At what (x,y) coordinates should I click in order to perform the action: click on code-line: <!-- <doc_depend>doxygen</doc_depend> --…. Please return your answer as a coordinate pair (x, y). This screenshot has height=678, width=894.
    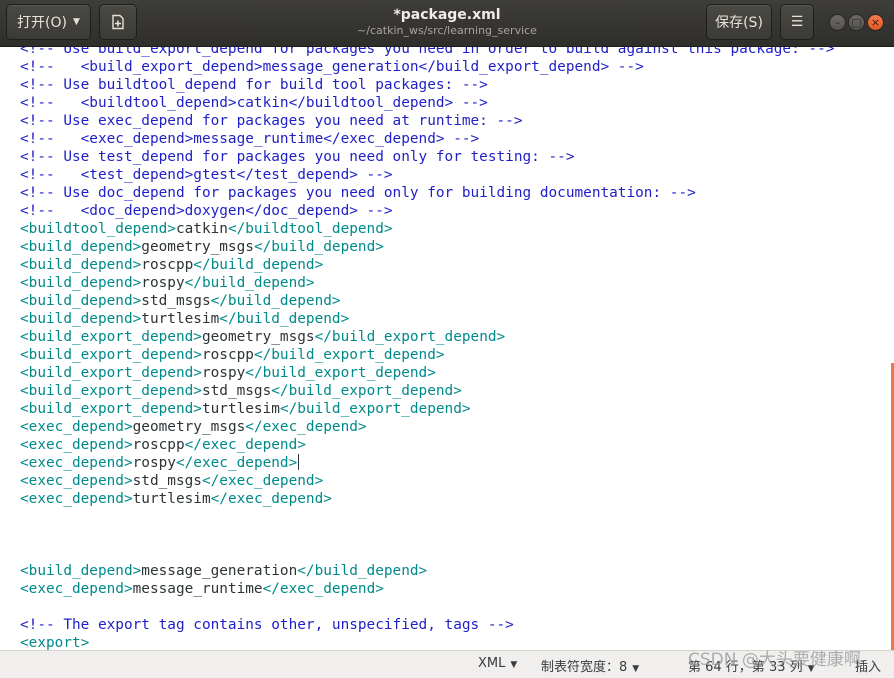
    Looking at the image, I should click on (427, 211).